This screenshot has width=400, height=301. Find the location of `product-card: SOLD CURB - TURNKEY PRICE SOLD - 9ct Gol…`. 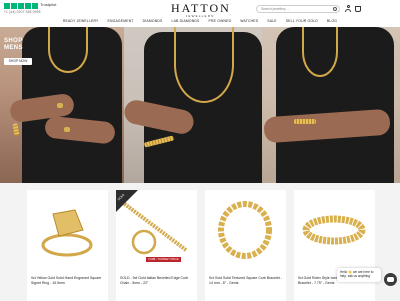

product-card: SOLD CURB - TURNKEY PRICE SOLD - 9ct Gol… is located at coordinates (156, 245).